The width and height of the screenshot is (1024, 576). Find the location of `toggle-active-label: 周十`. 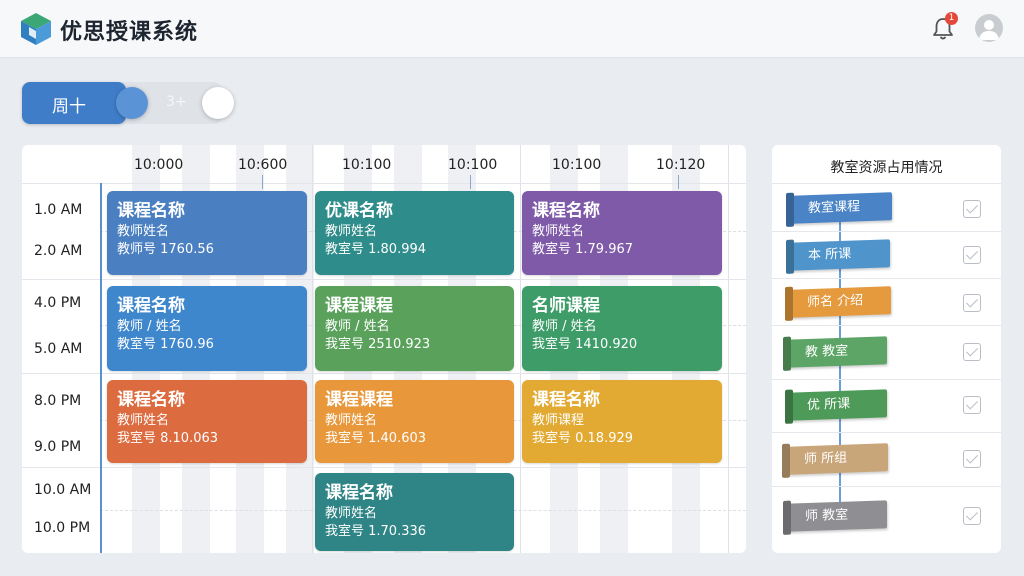

toggle-active-label: 周十 is located at coordinates (69, 107).